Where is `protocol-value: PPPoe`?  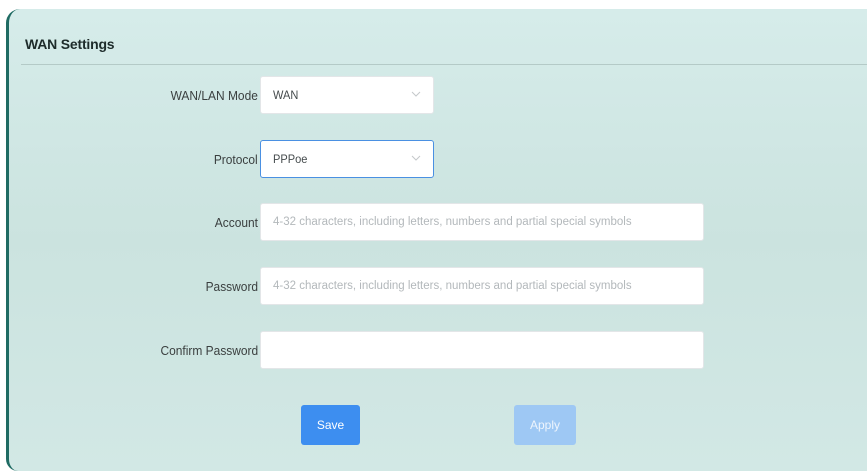
protocol-value: PPPoe is located at coordinates (290, 159).